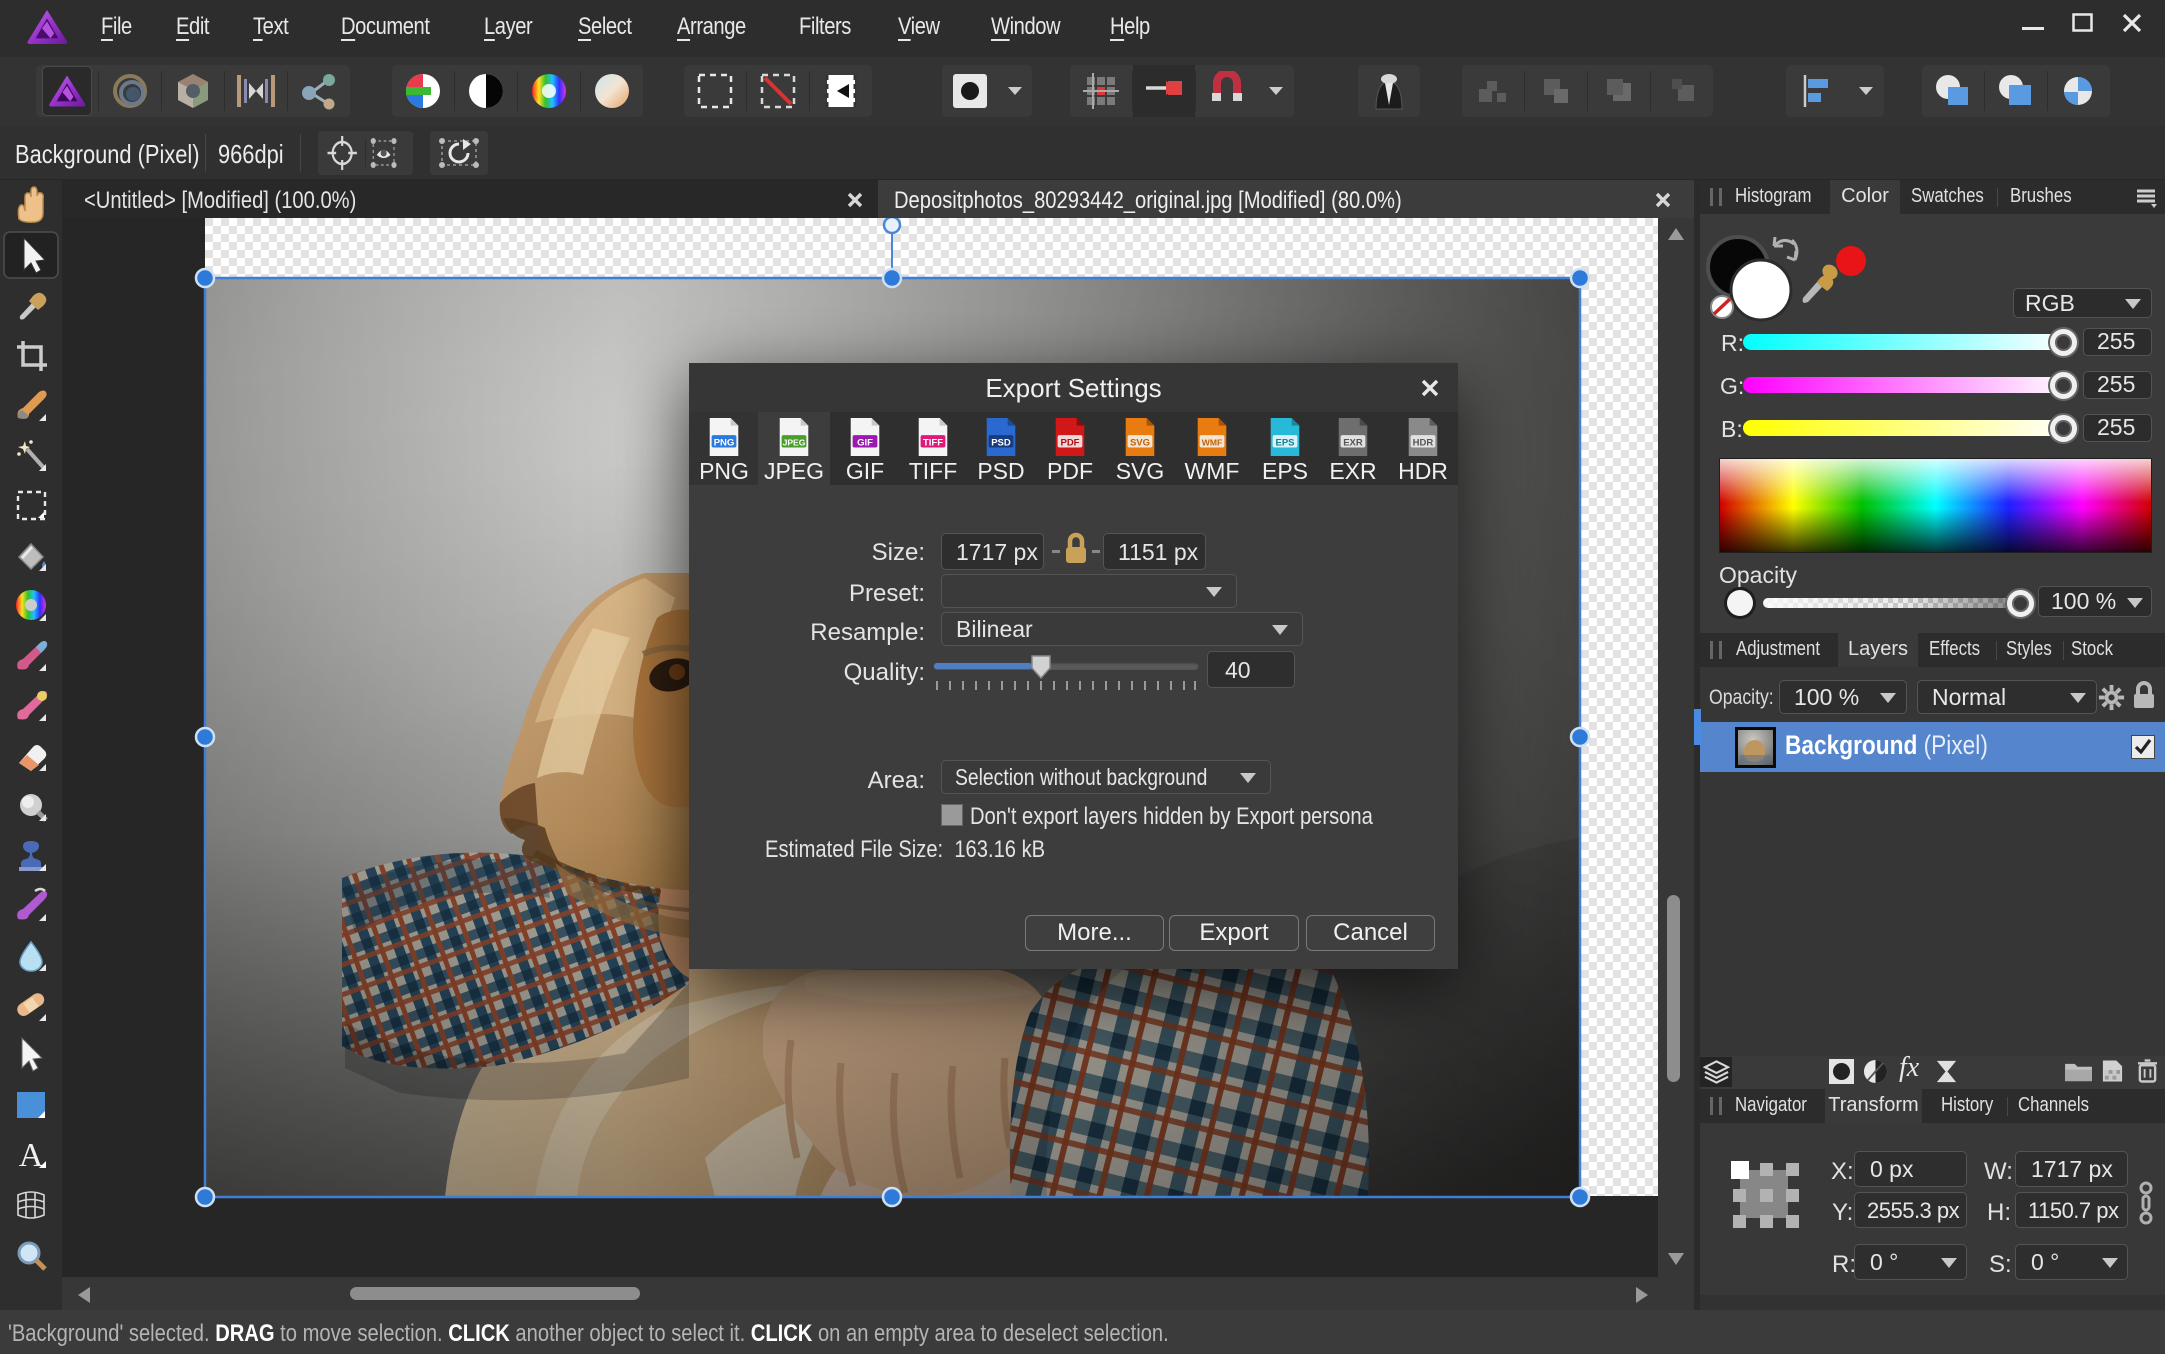 This screenshot has width=2165, height=1354. I want to click on svg-text: SVG, so click(1140, 443).